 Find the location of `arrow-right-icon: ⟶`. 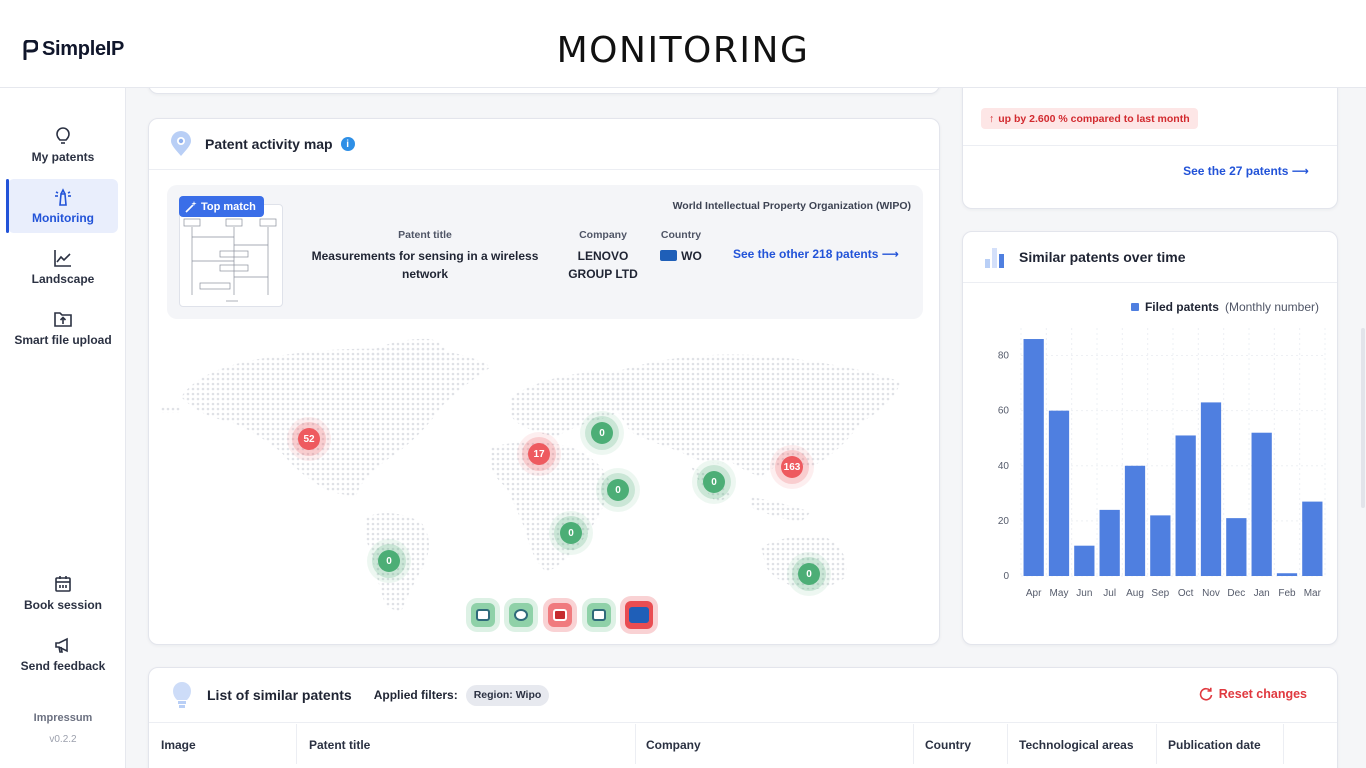

arrow-right-icon: ⟶ is located at coordinates (890, 254).